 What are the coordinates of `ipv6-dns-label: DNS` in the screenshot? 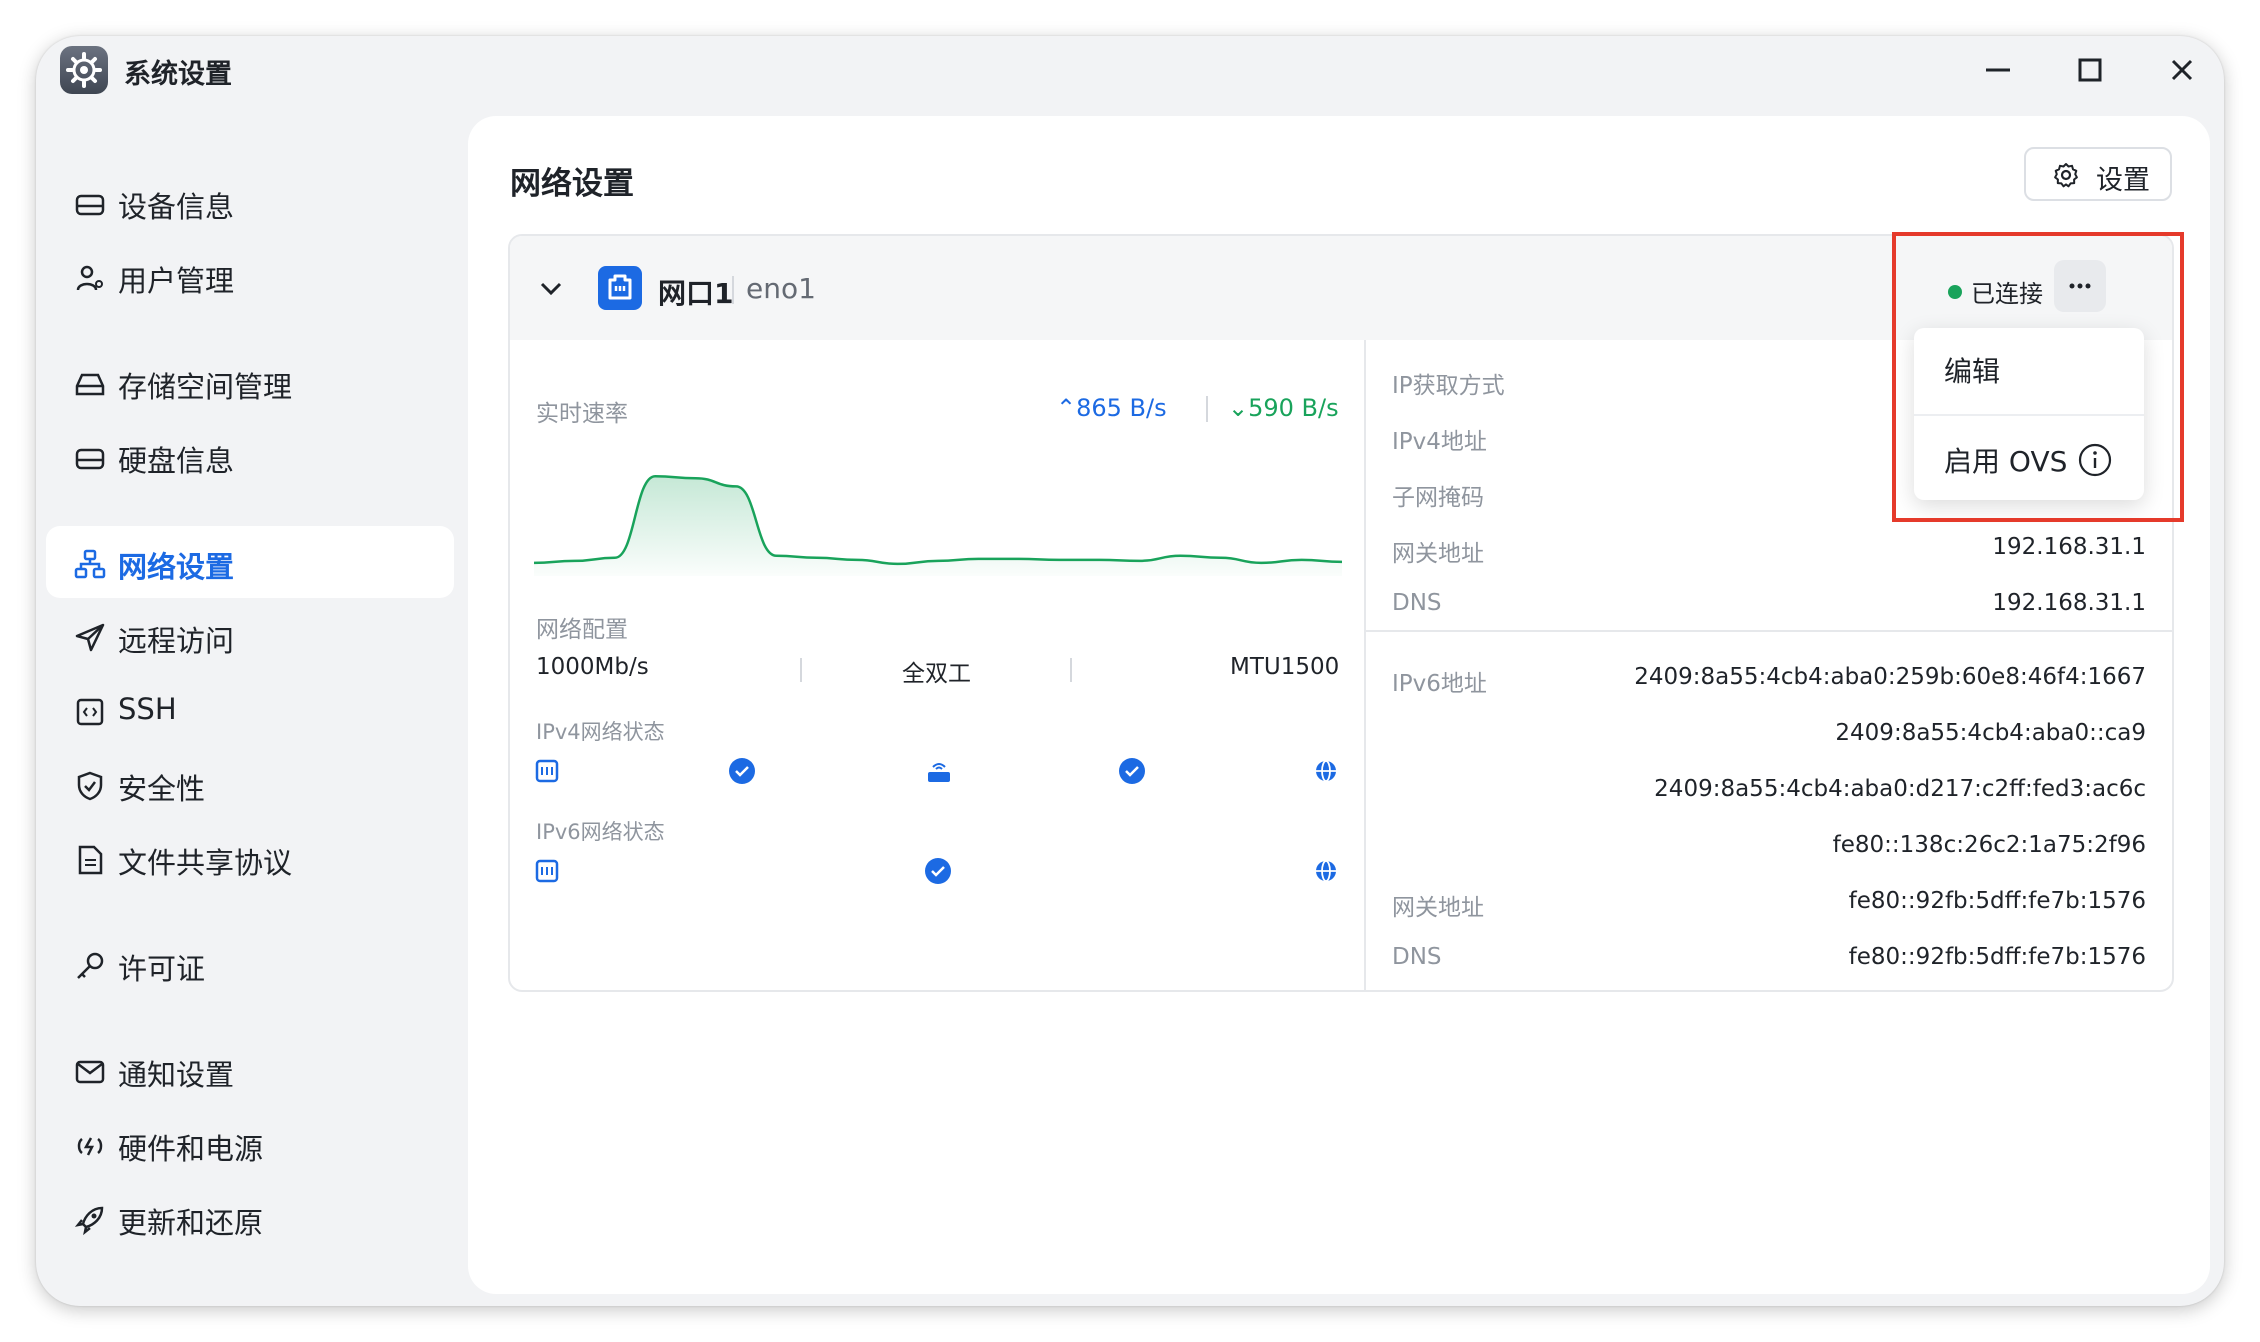 It's located at (1417, 957).